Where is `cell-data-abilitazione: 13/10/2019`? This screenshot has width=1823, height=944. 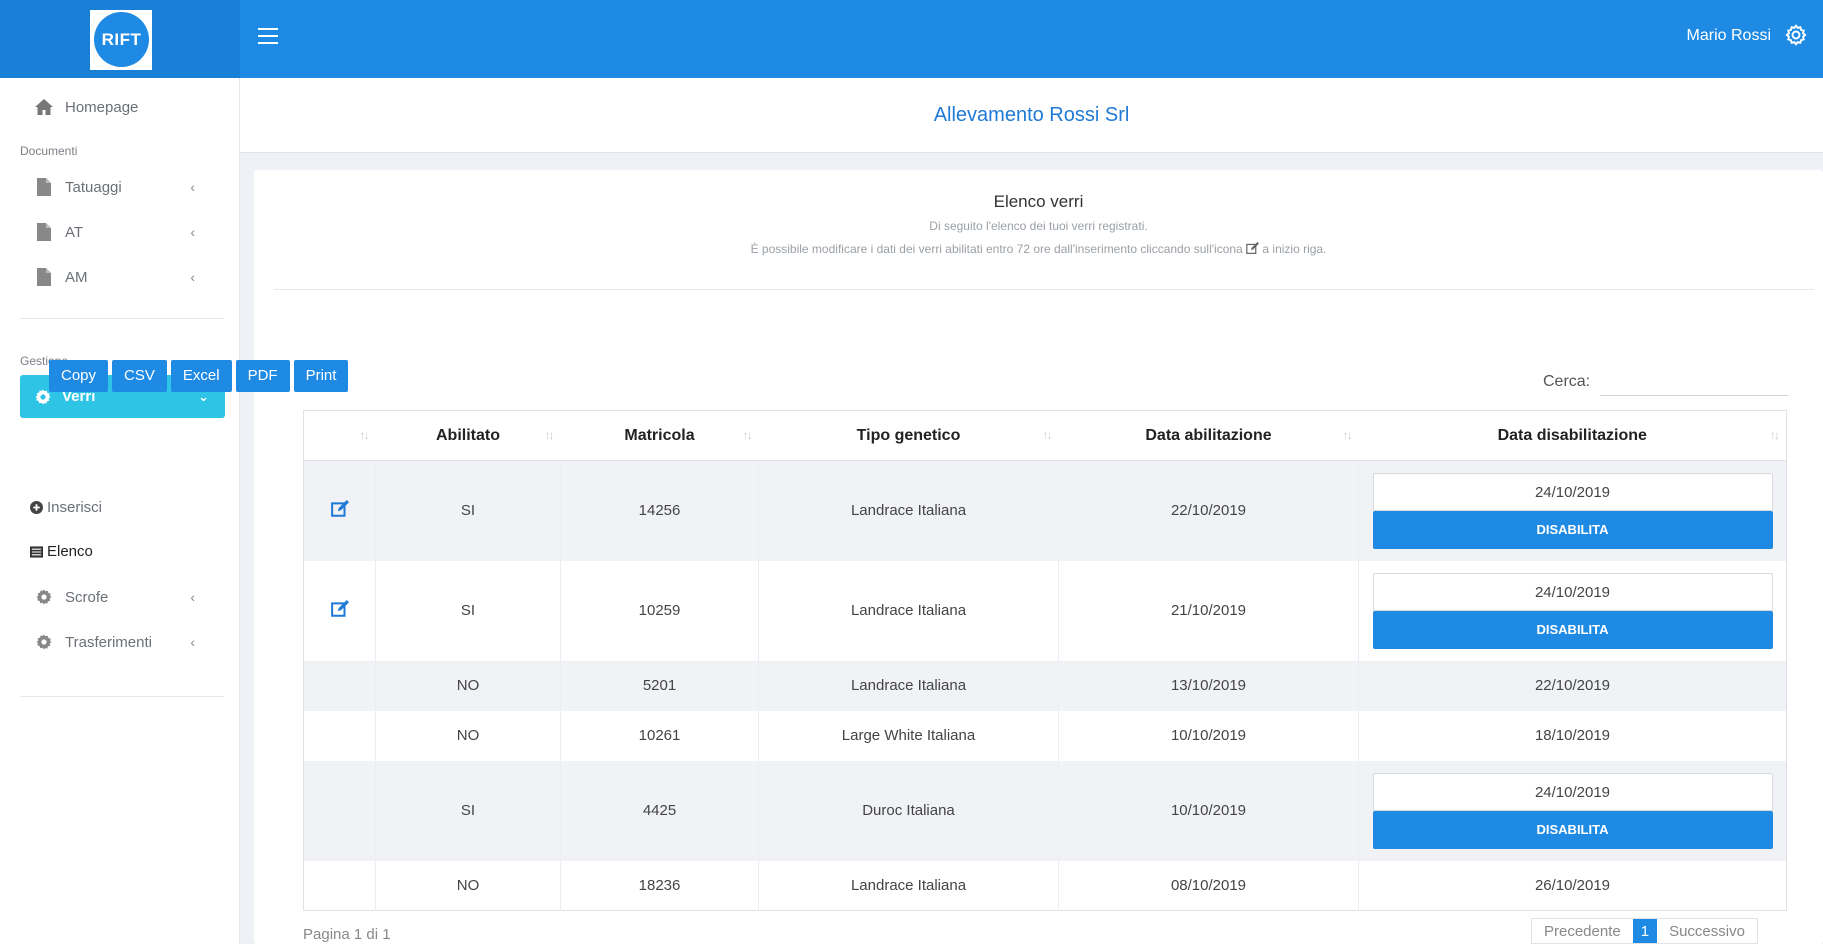 cell-data-abilitazione: 13/10/2019 is located at coordinates (1208, 685).